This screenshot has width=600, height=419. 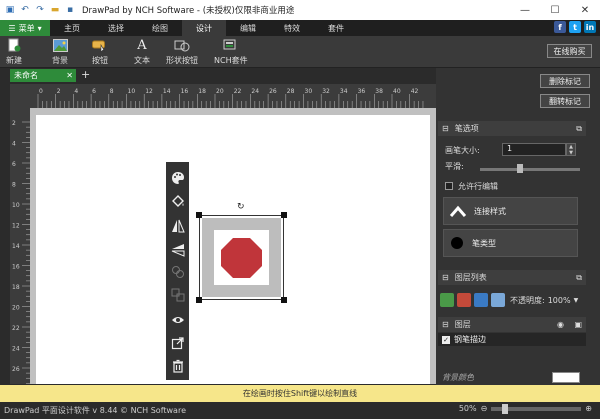 What do you see at coordinates (512, 339) in the screenshot?
I see `layer-row: ✓ 钢笔描边` at bounding box center [512, 339].